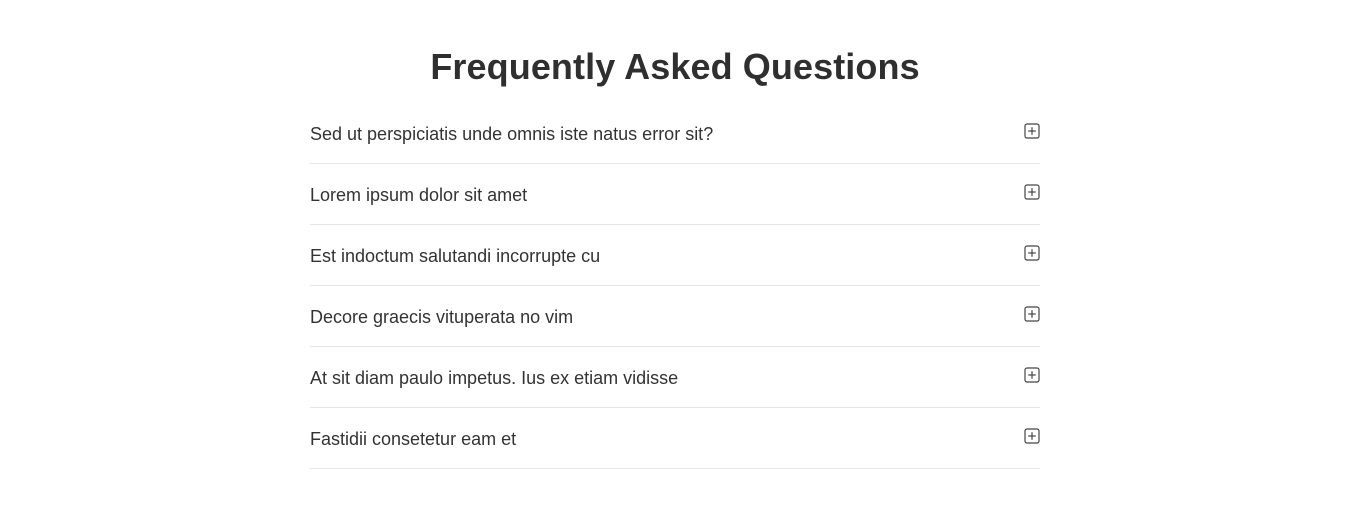 Image resolution: width=1346 pixels, height=515 pixels. Describe the element at coordinates (675, 66) in the screenshot. I see `page-title: Frequently Asked Questions` at that location.